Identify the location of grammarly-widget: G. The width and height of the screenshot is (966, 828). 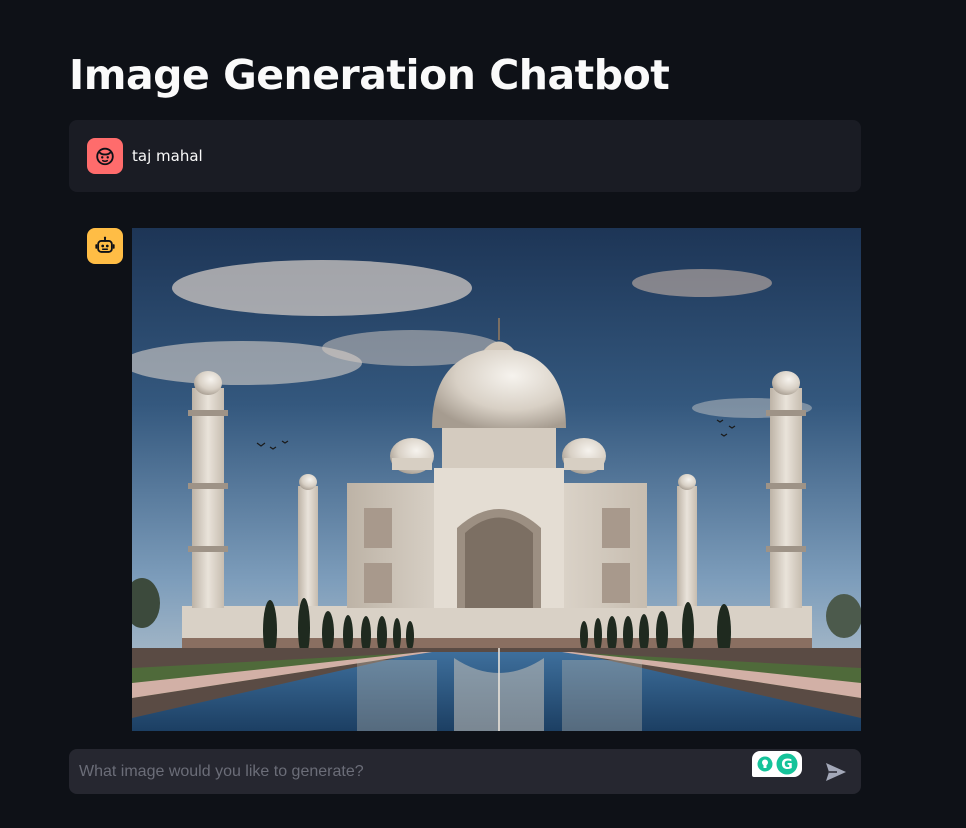
(777, 764).